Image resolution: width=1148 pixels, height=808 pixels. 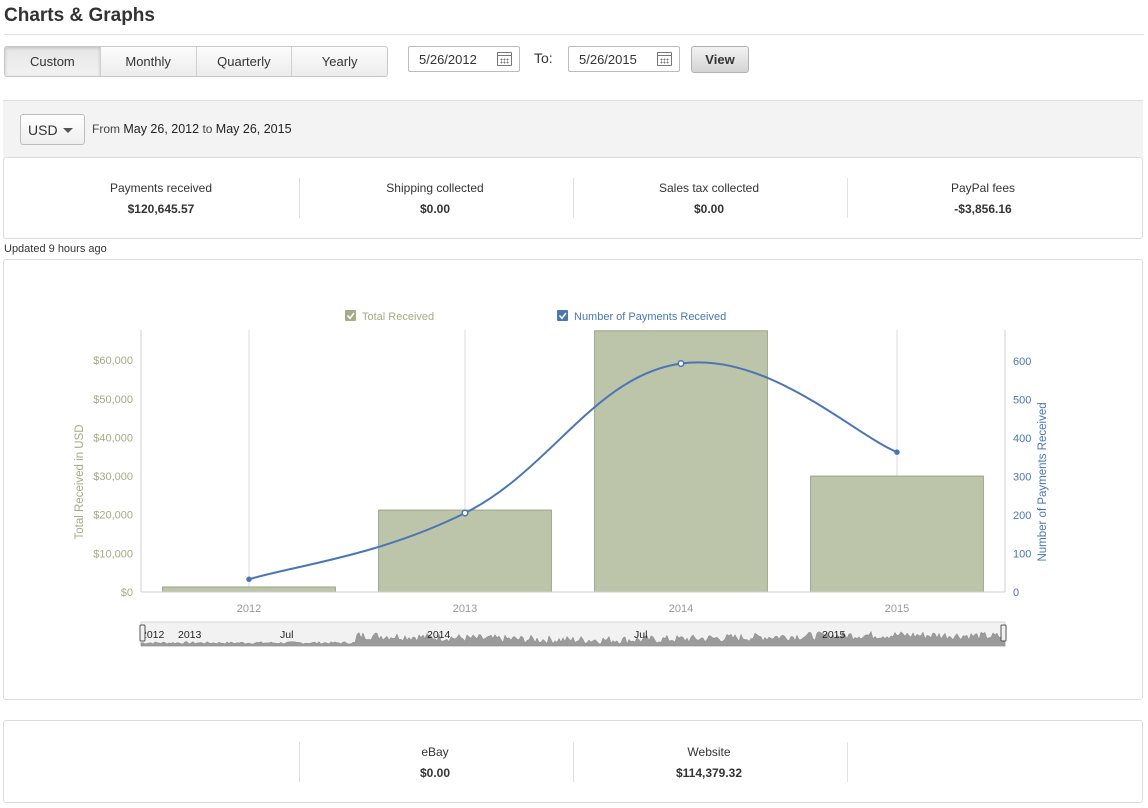 What do you see at coordinates (709, 188) in the screenshot?
I see `summary-label: Sales tax collected` at bounding box center [709, 188].